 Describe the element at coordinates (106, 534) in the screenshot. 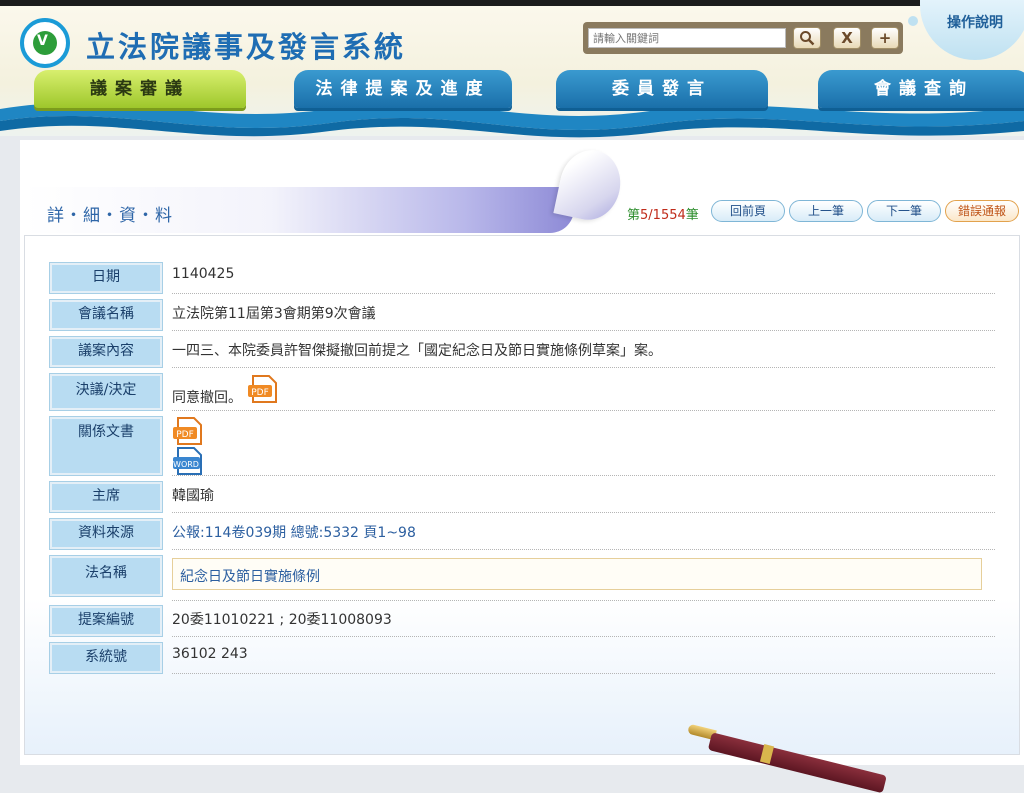

I see `source-label: 資料來源` at that location.